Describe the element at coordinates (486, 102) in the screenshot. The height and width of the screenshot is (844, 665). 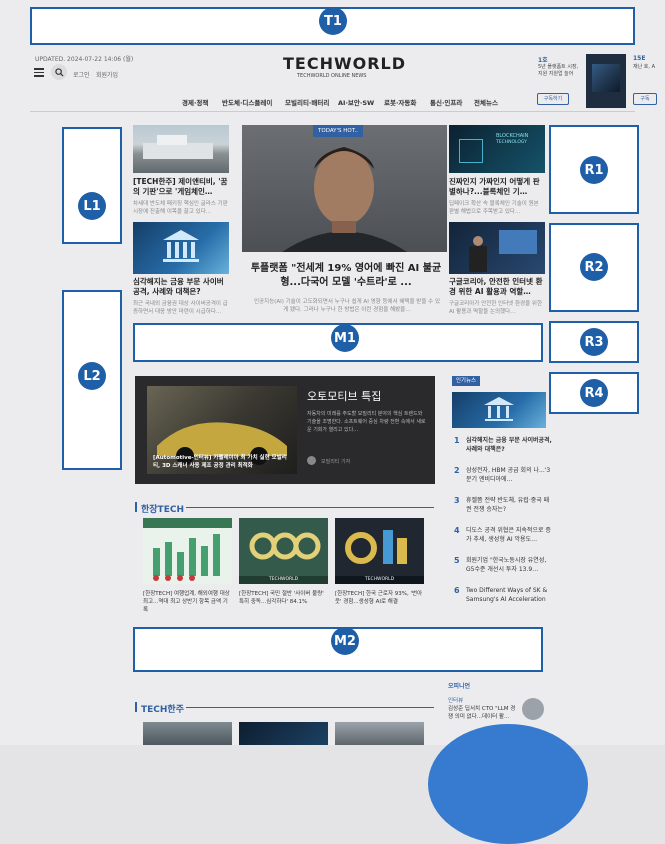
I see `nav-item-all-news: 전체뉴스` at that location.